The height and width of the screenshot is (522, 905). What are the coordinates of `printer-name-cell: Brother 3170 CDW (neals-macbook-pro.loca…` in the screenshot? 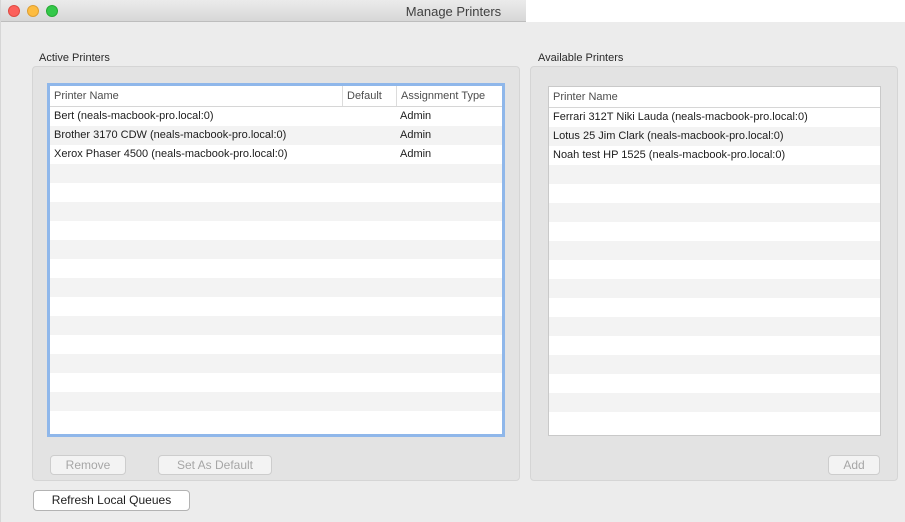 It's located at (170, 135).